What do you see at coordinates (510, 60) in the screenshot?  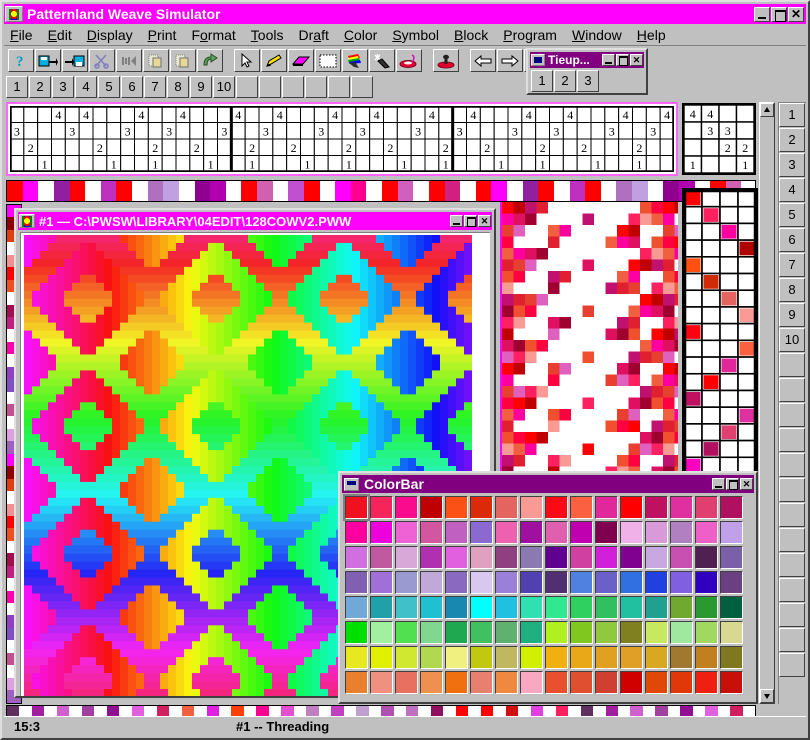 I see `arrow-right-icon` at bounding box center [510, 60].